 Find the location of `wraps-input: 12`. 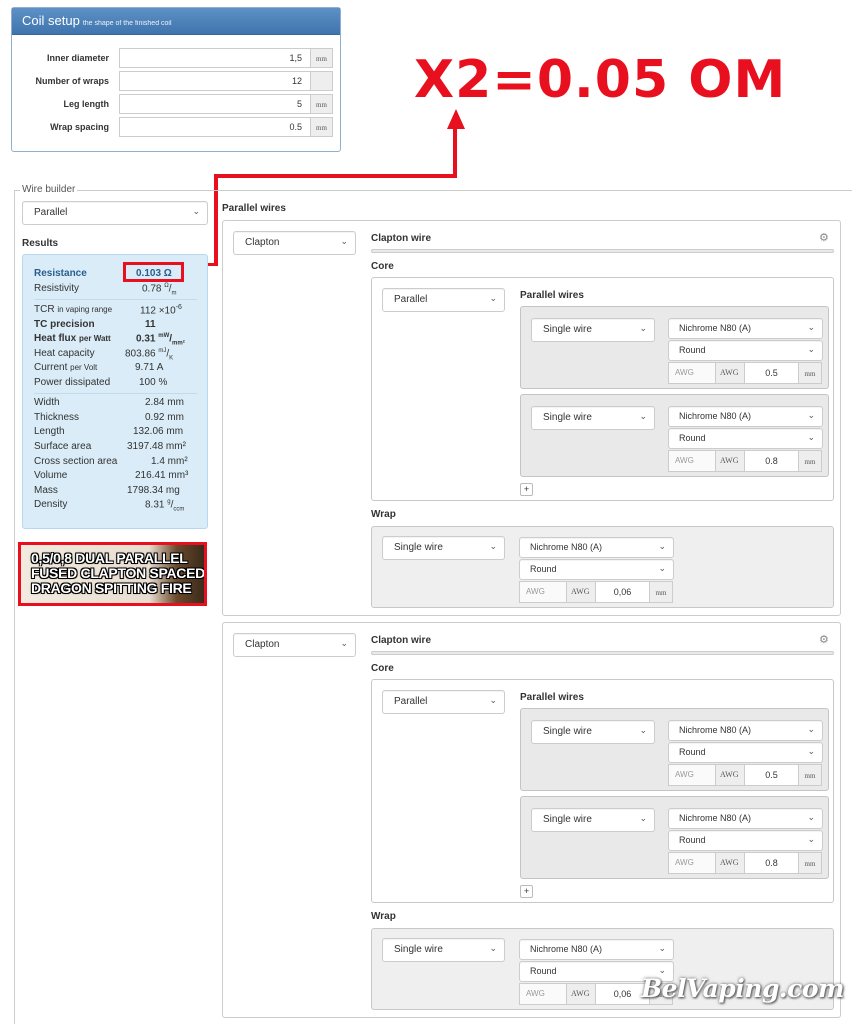

wraps-input: 12 is located at coordinates (215, 81).